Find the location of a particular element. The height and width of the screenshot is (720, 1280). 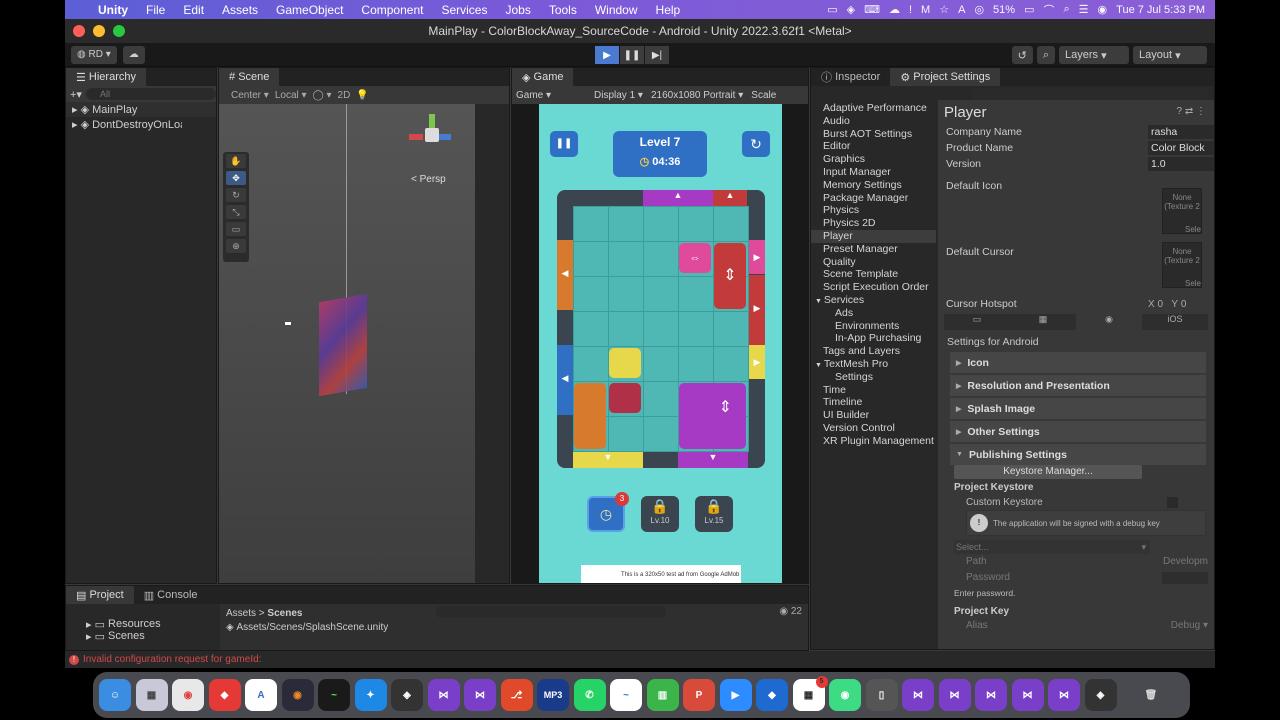

android-studio-icon: ◉ is located at coordinates (845, 695).